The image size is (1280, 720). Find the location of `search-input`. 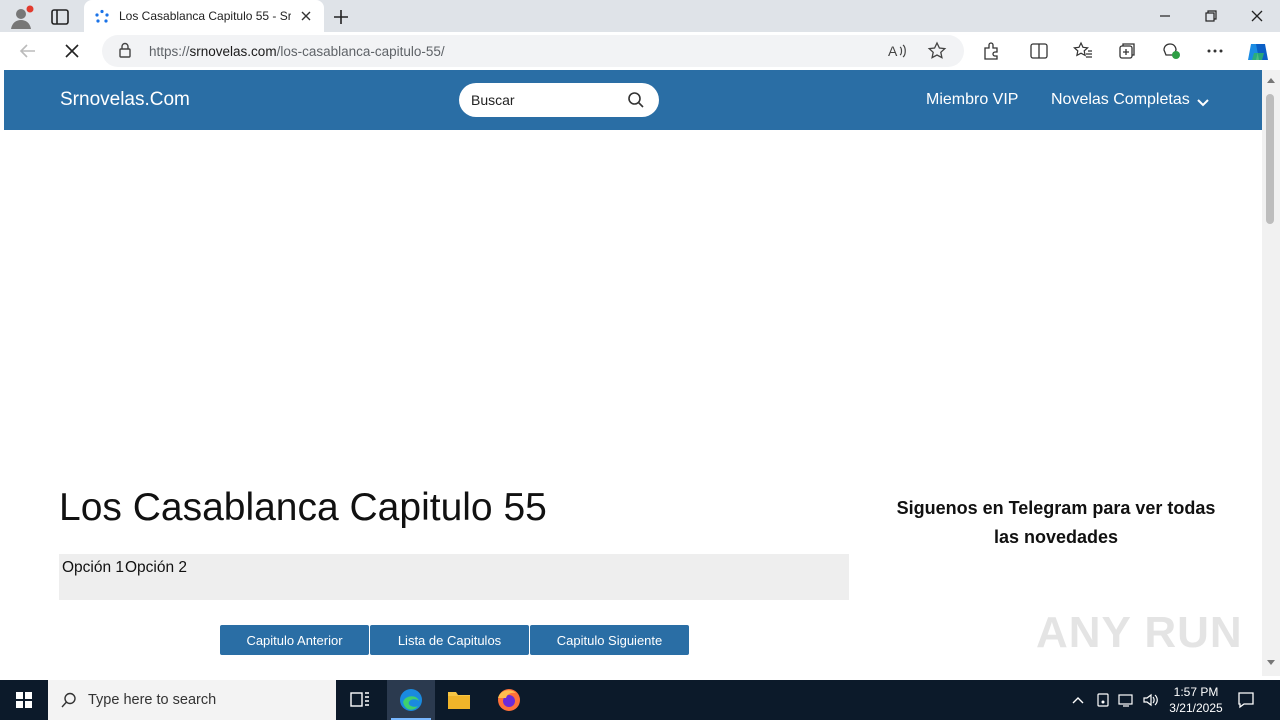

search-input is located at coordinates (546, 100).